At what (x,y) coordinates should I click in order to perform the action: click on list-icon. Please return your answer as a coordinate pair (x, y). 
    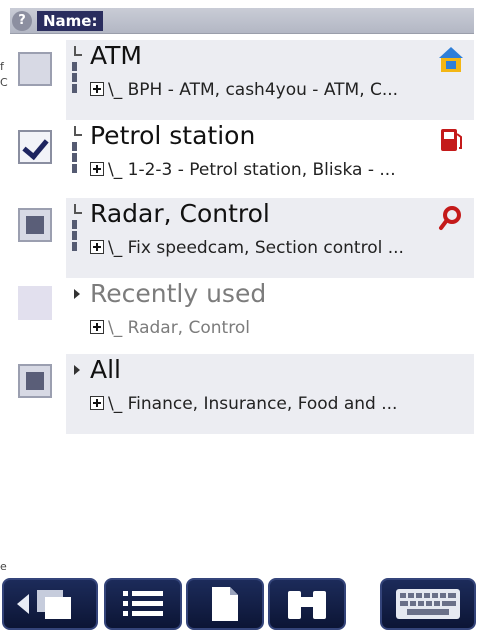
    Looking at the image, I should click on (143, 603).